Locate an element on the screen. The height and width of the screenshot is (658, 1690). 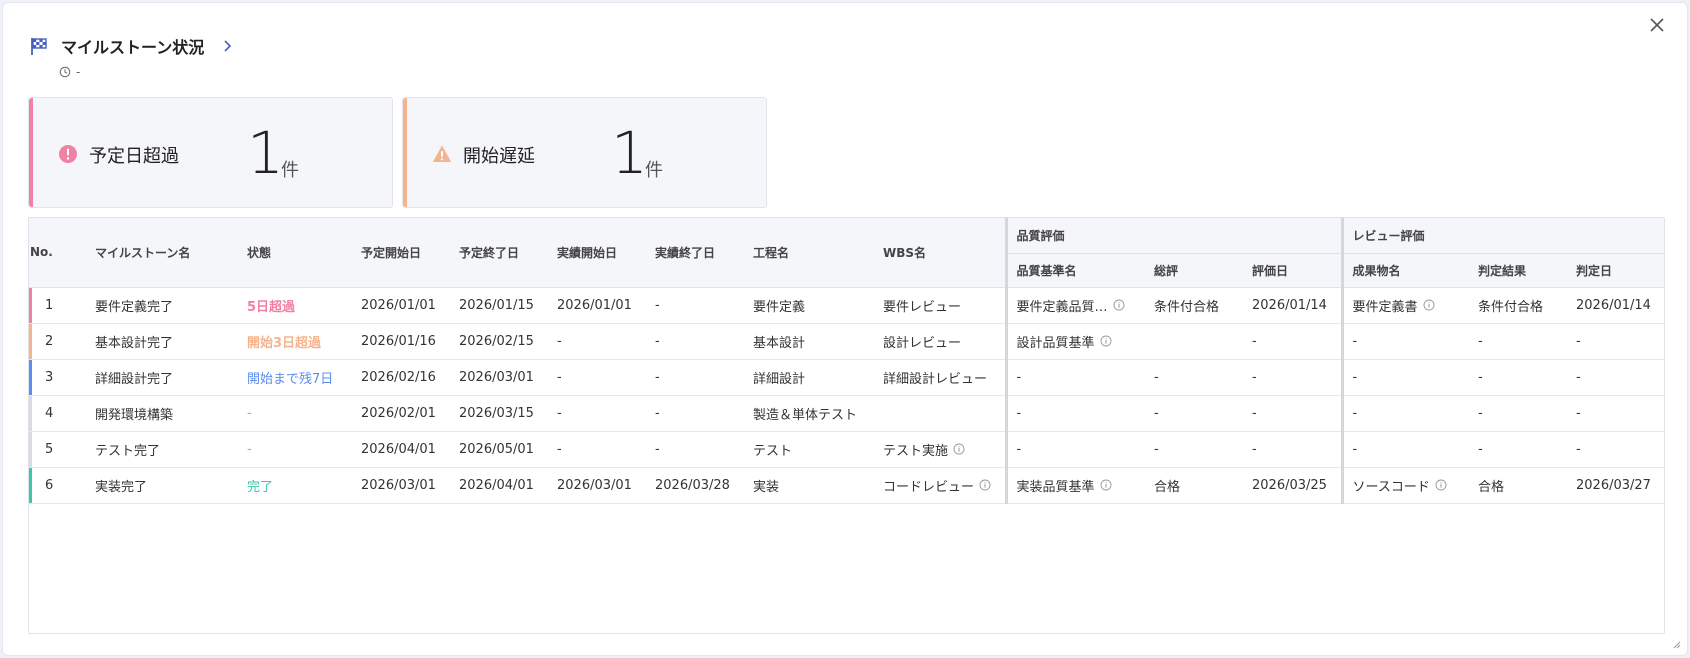
cell-q-date: 2026/03/25 is located at coordinates (1293, 485).